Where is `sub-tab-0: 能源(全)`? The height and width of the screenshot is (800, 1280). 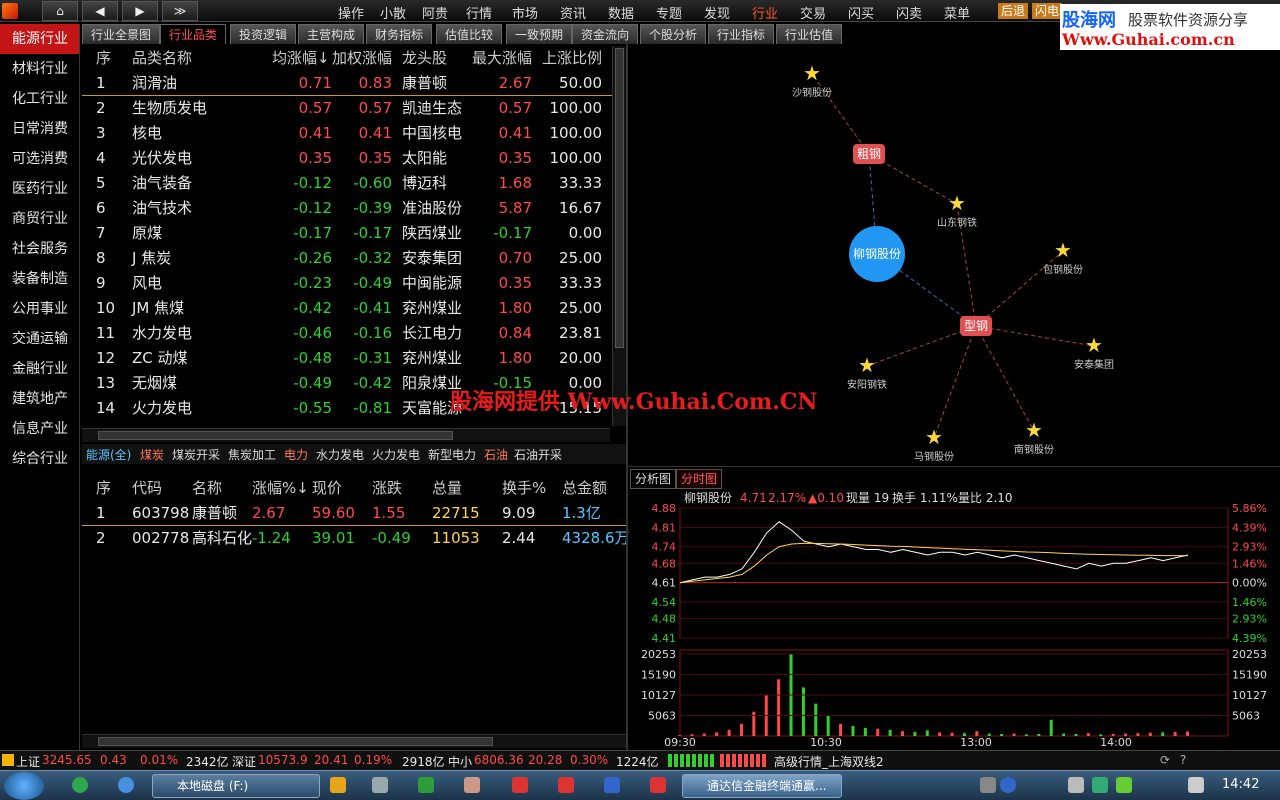 sub-tab-0: 能源(全) is located at coordinates (108, 454).